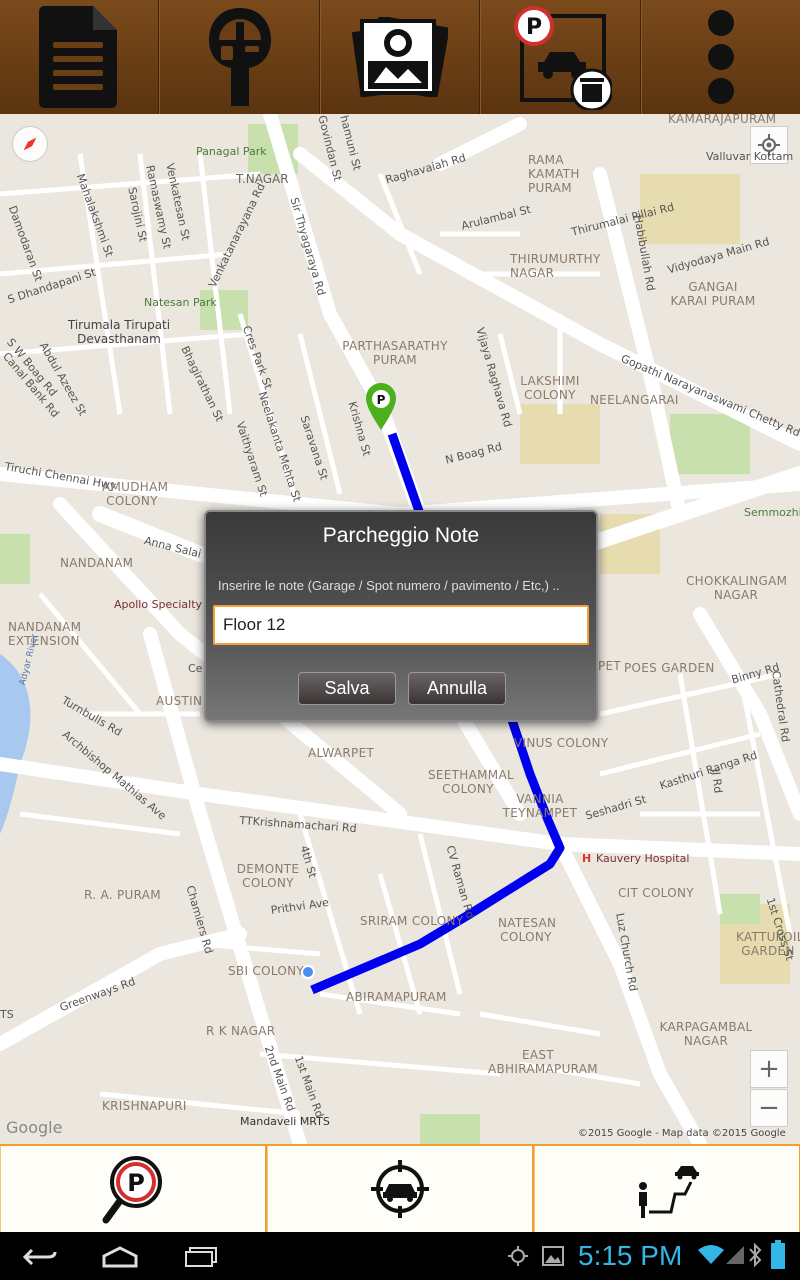 The height and width of the screenshot is (1280, 800). I want to click on overflow-menu-icon, so click(720, 57).